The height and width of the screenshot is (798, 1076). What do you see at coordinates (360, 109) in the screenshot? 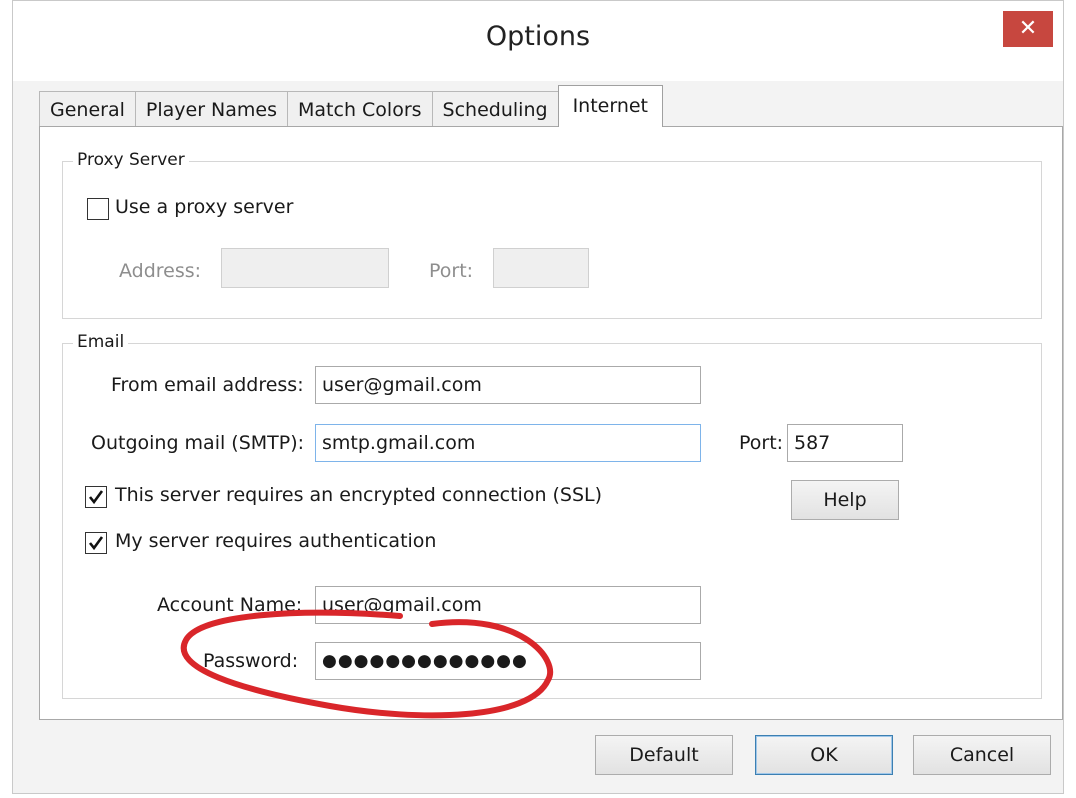
I see `tab-match-colors: Match Colors` at bounding box center [360, 109].